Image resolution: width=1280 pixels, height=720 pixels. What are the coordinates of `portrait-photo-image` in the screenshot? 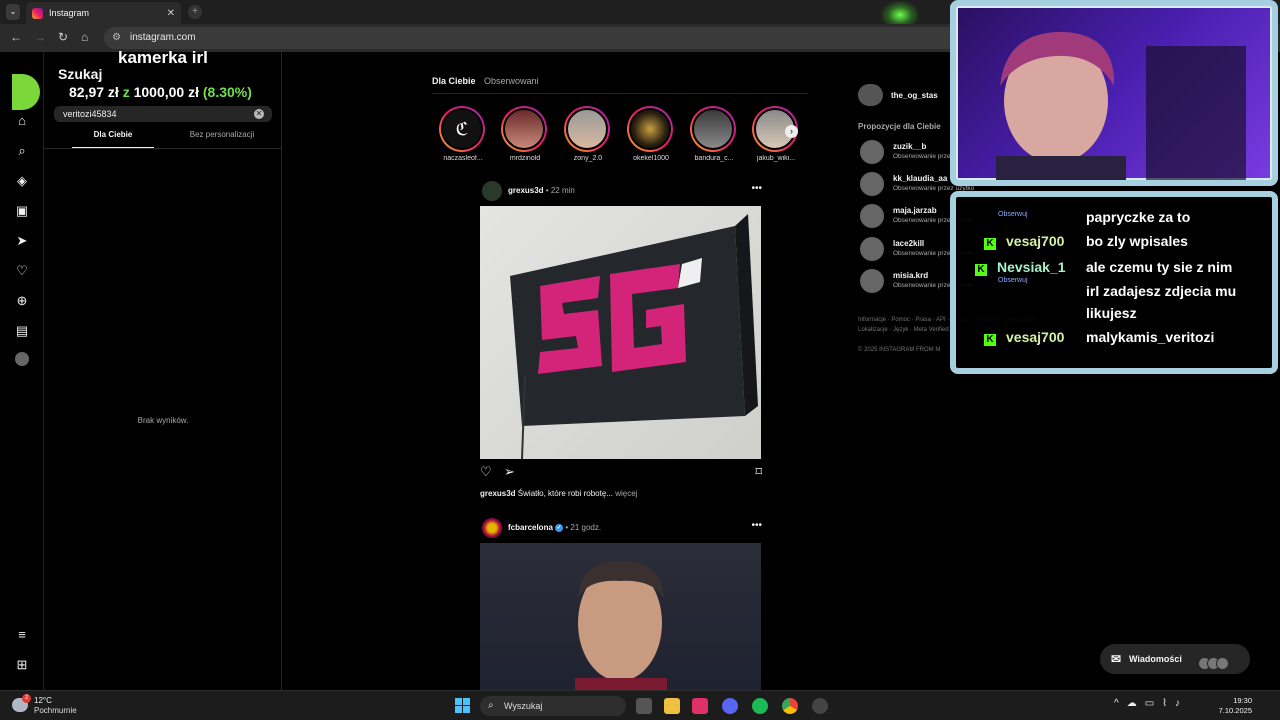 It's located at (621, 625).